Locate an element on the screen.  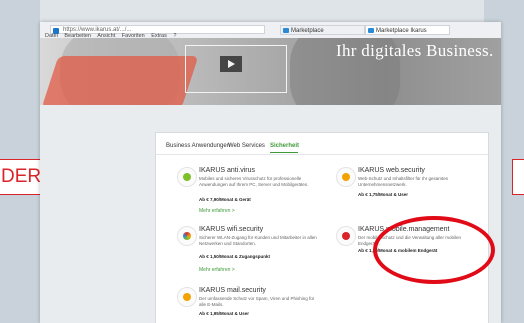
tab-label: Marketplace Ikarus is located at coordinates (401, 31).